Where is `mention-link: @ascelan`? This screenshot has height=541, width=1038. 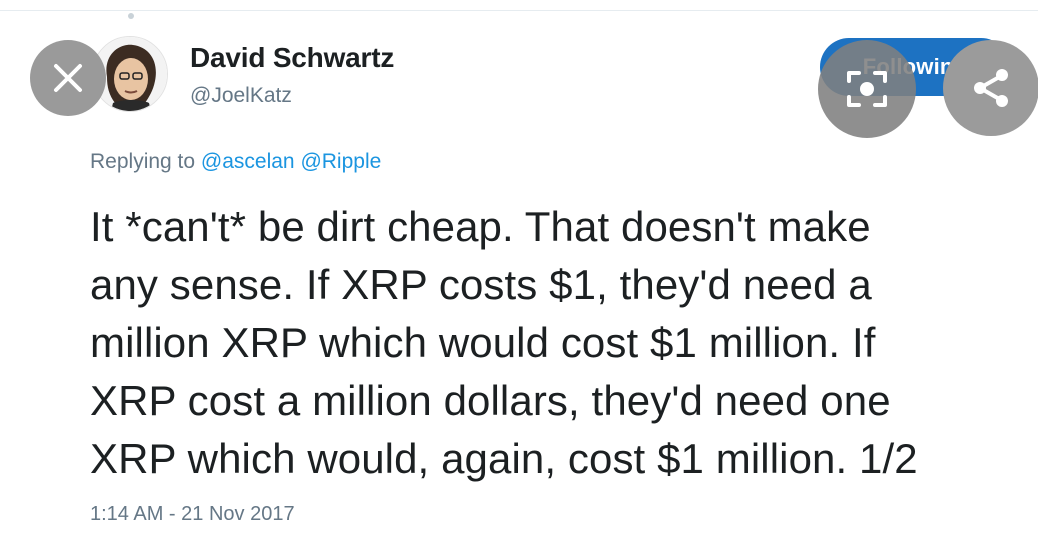
mention-link: @ascelan is located at coordinates (248, 161).